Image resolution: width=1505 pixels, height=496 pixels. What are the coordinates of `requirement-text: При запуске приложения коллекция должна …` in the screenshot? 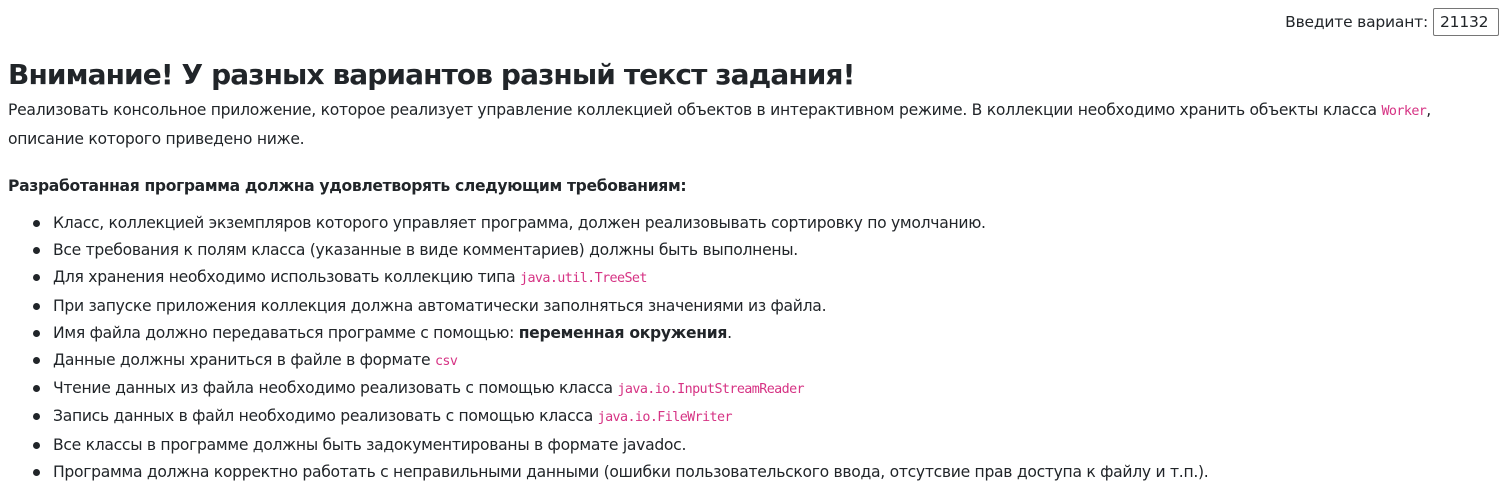 It's located at (440, 305).